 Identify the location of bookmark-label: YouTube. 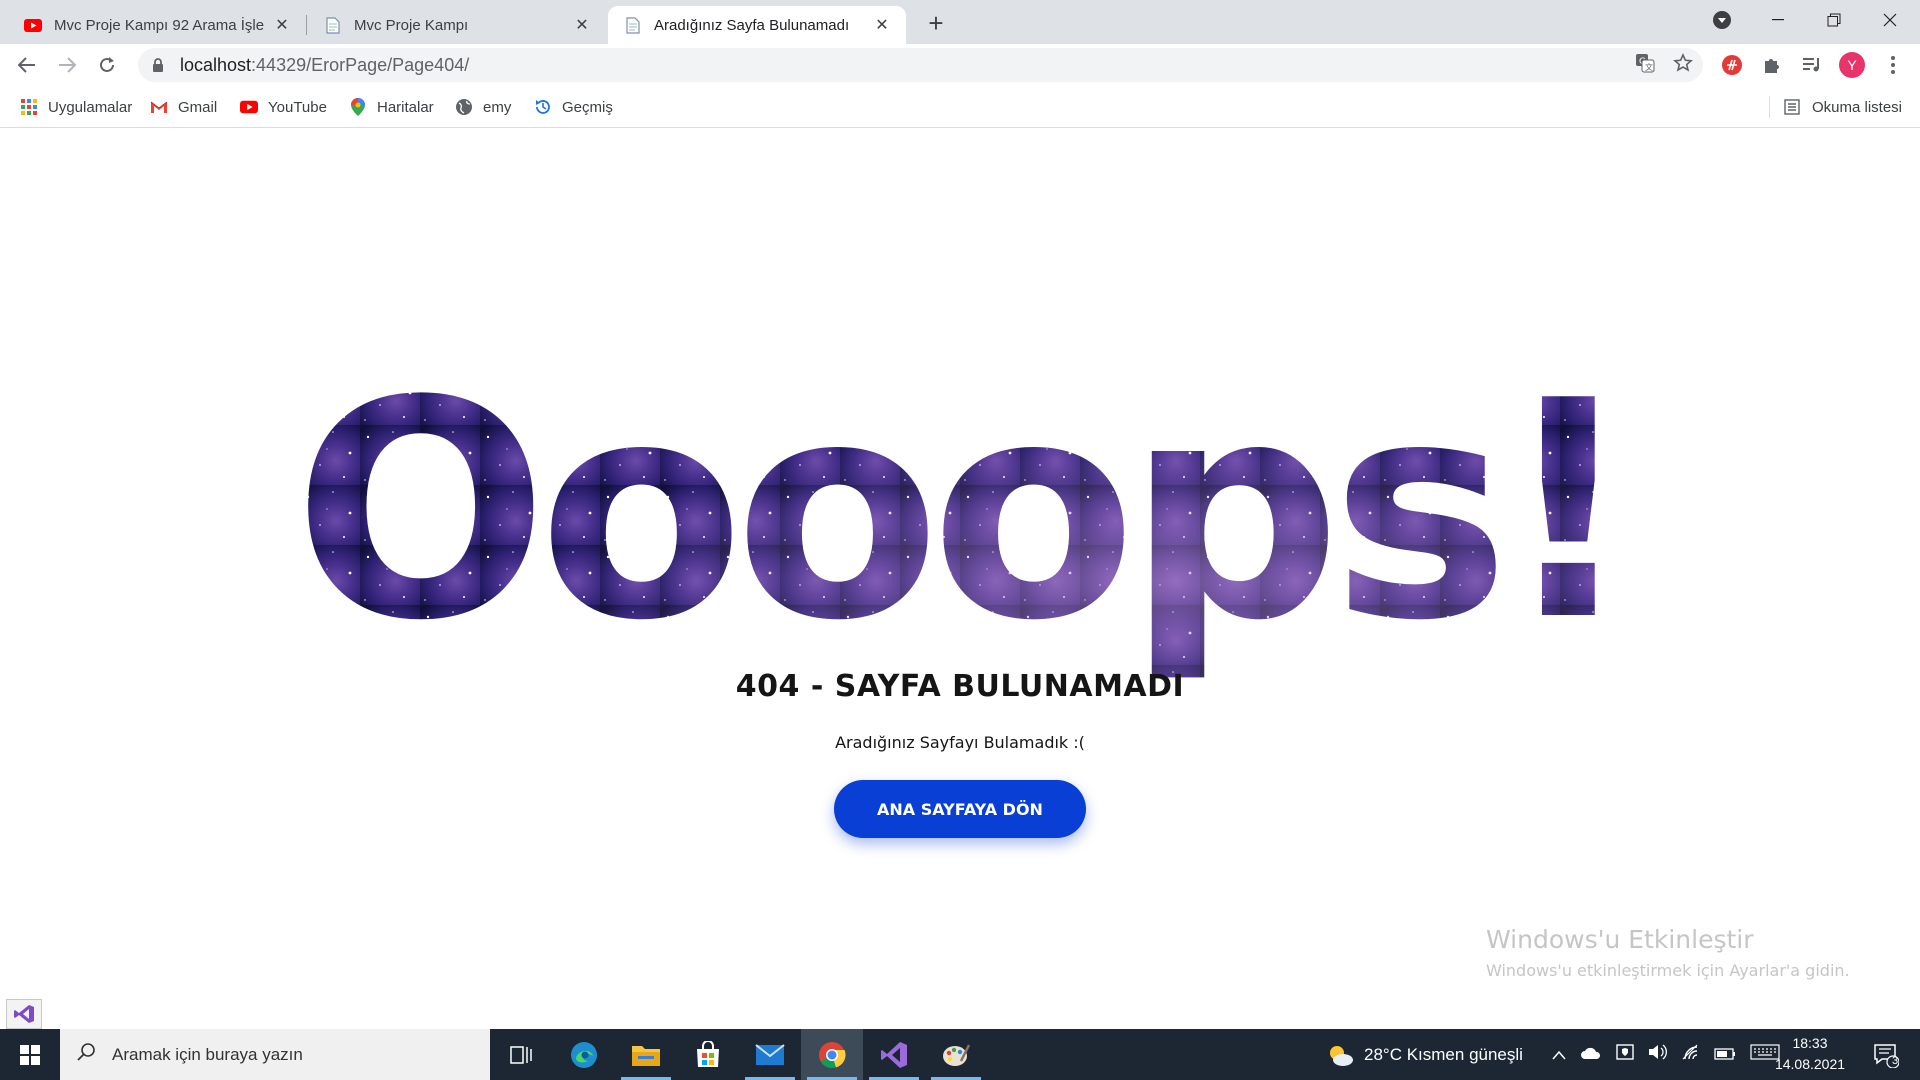
(297, 107).